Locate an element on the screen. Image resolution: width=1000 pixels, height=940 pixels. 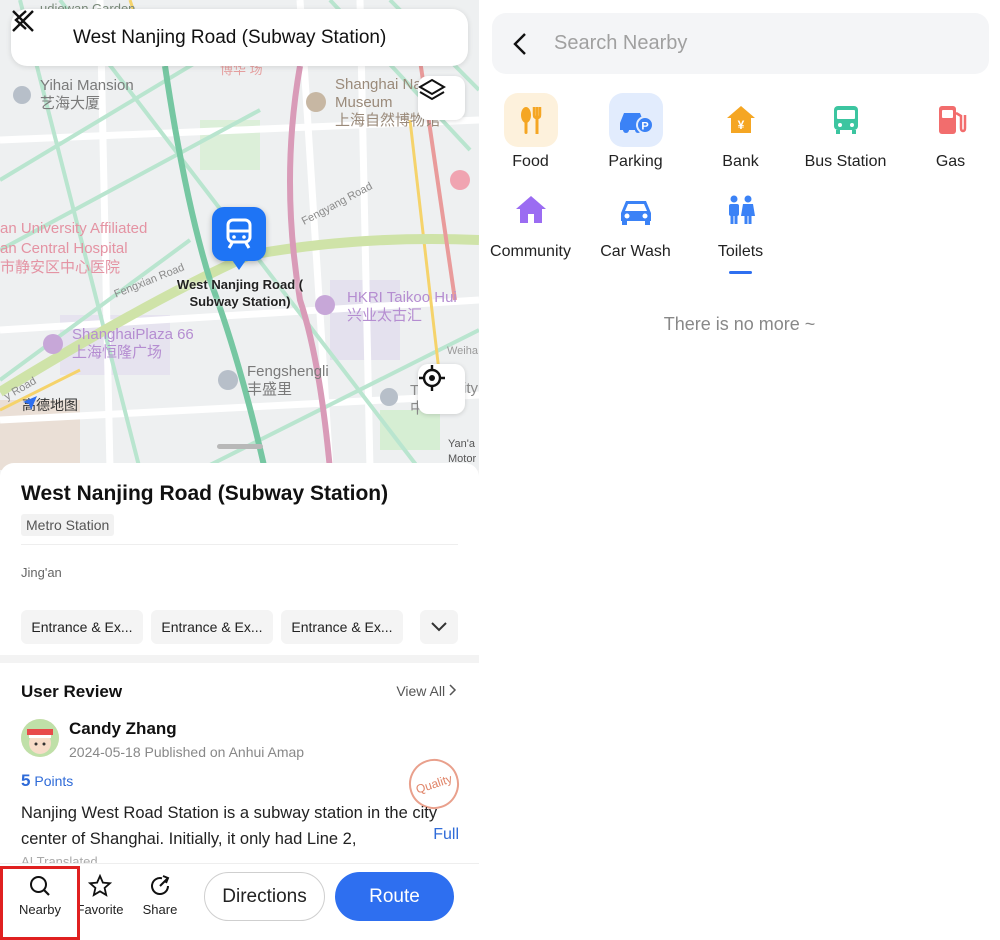
map-label-hkri-en: HKRI Taikoo Hui is located at coordinates (402, 297).